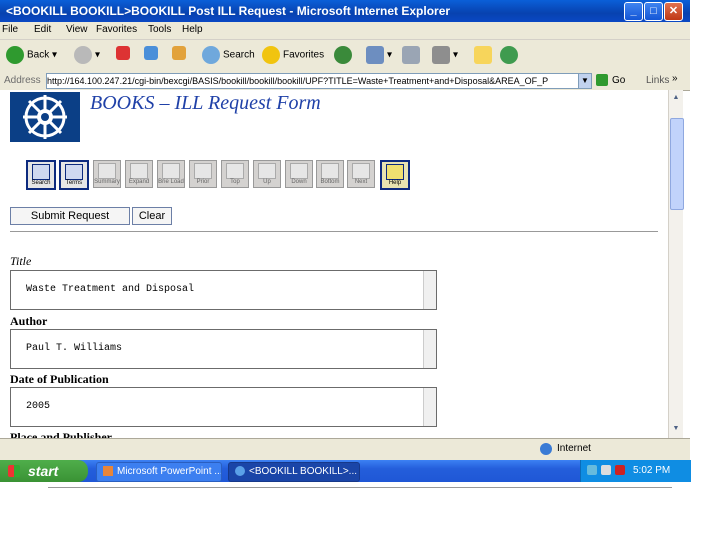 The height and width of the screenshot is (540, 720). Describe the element at coordinates (31, 55) in the screenshot. I see `back-button: Back ▾` at that location.